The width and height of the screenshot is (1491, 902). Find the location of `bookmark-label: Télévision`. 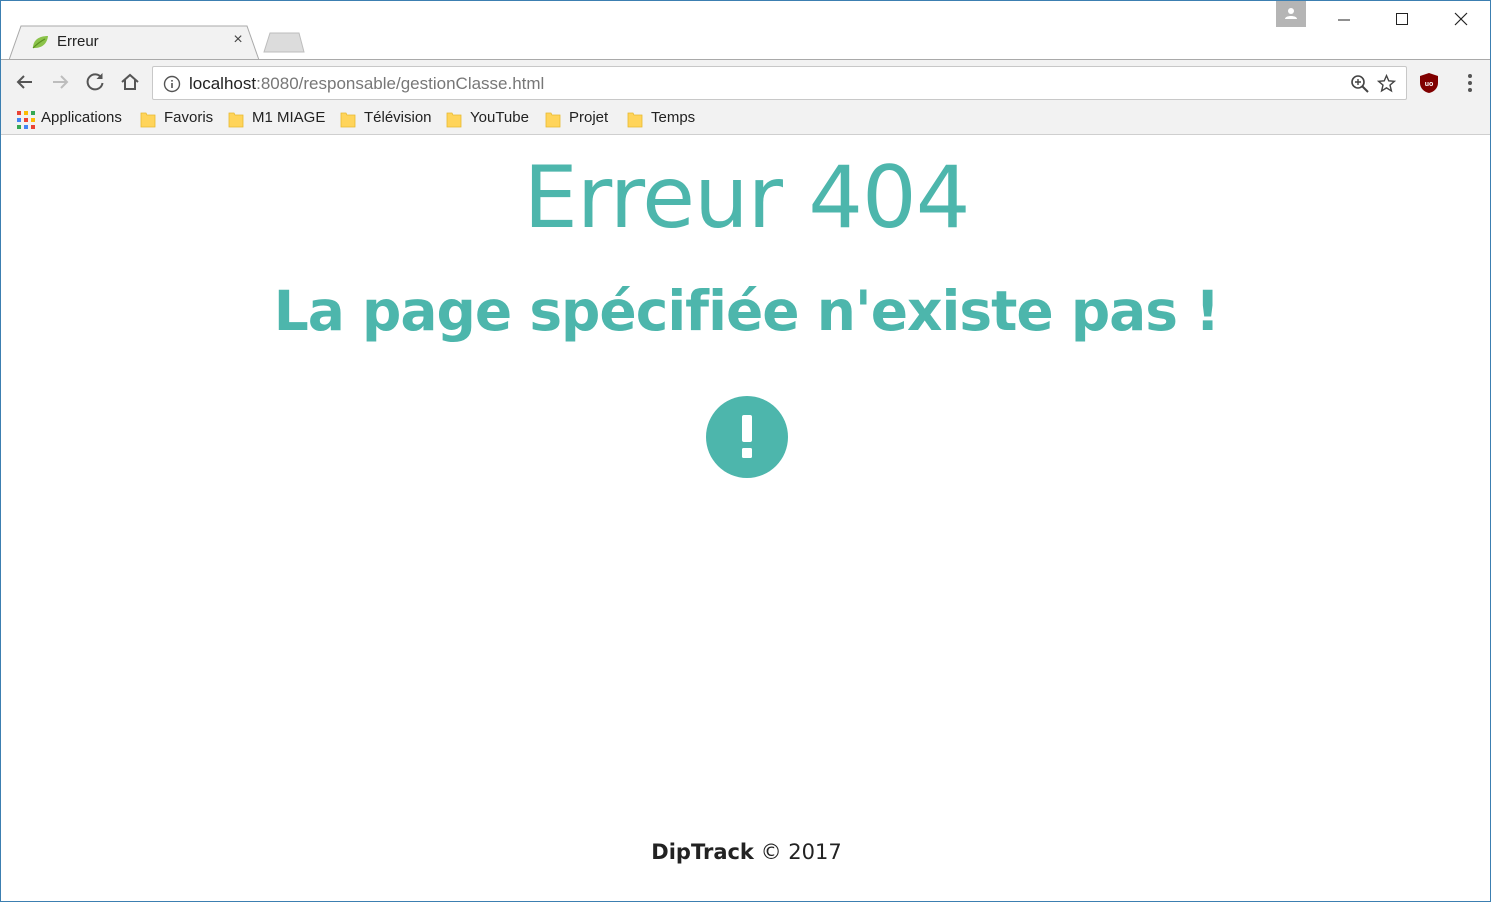

bookmark-label: Télévision is located at coordinates (398, 117).